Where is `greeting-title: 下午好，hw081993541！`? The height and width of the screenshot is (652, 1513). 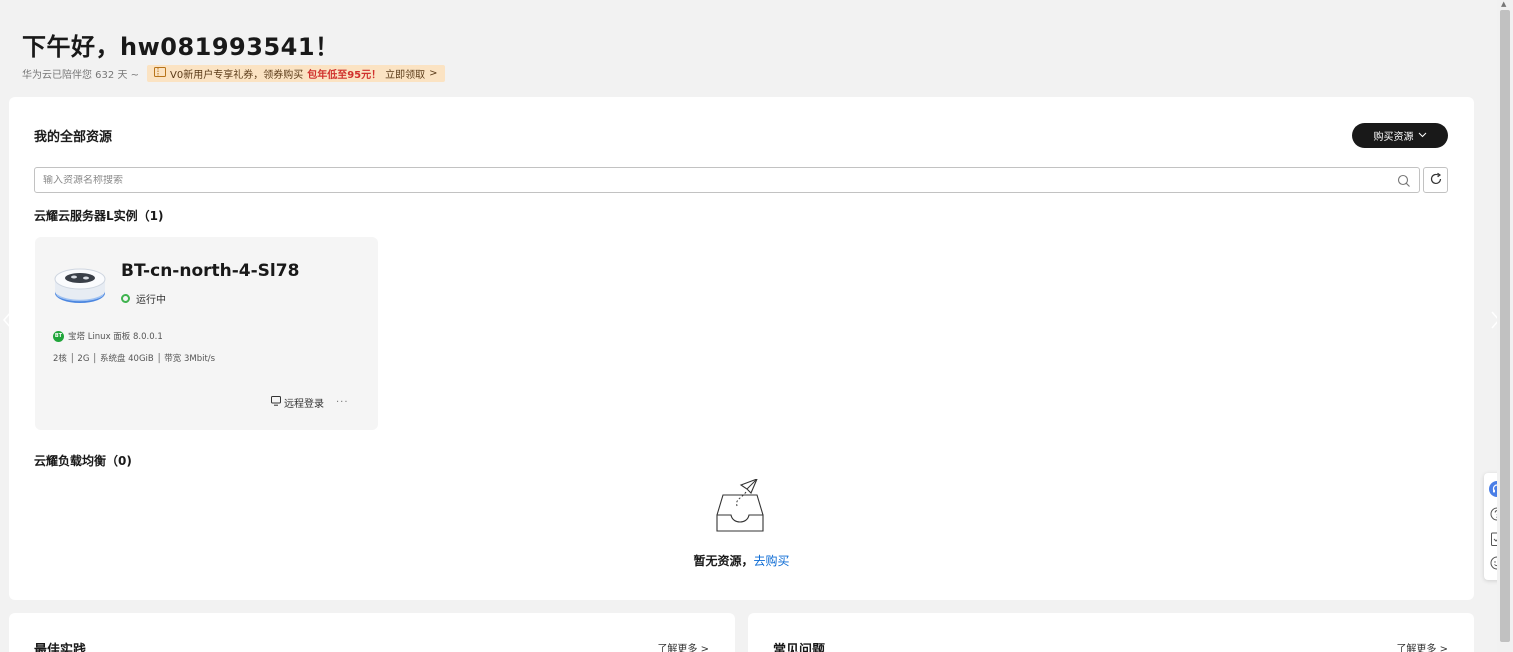 greeting-title: 下午好，hw081993541！ is located at coordinates (181, 47).